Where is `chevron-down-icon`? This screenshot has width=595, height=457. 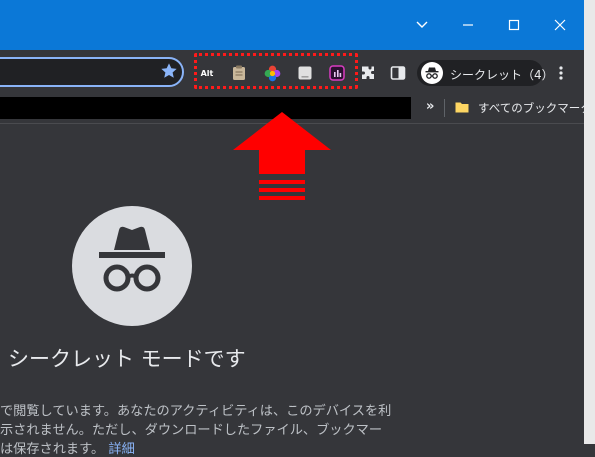 chevron-down-icon is located at coordinates (422, 24).